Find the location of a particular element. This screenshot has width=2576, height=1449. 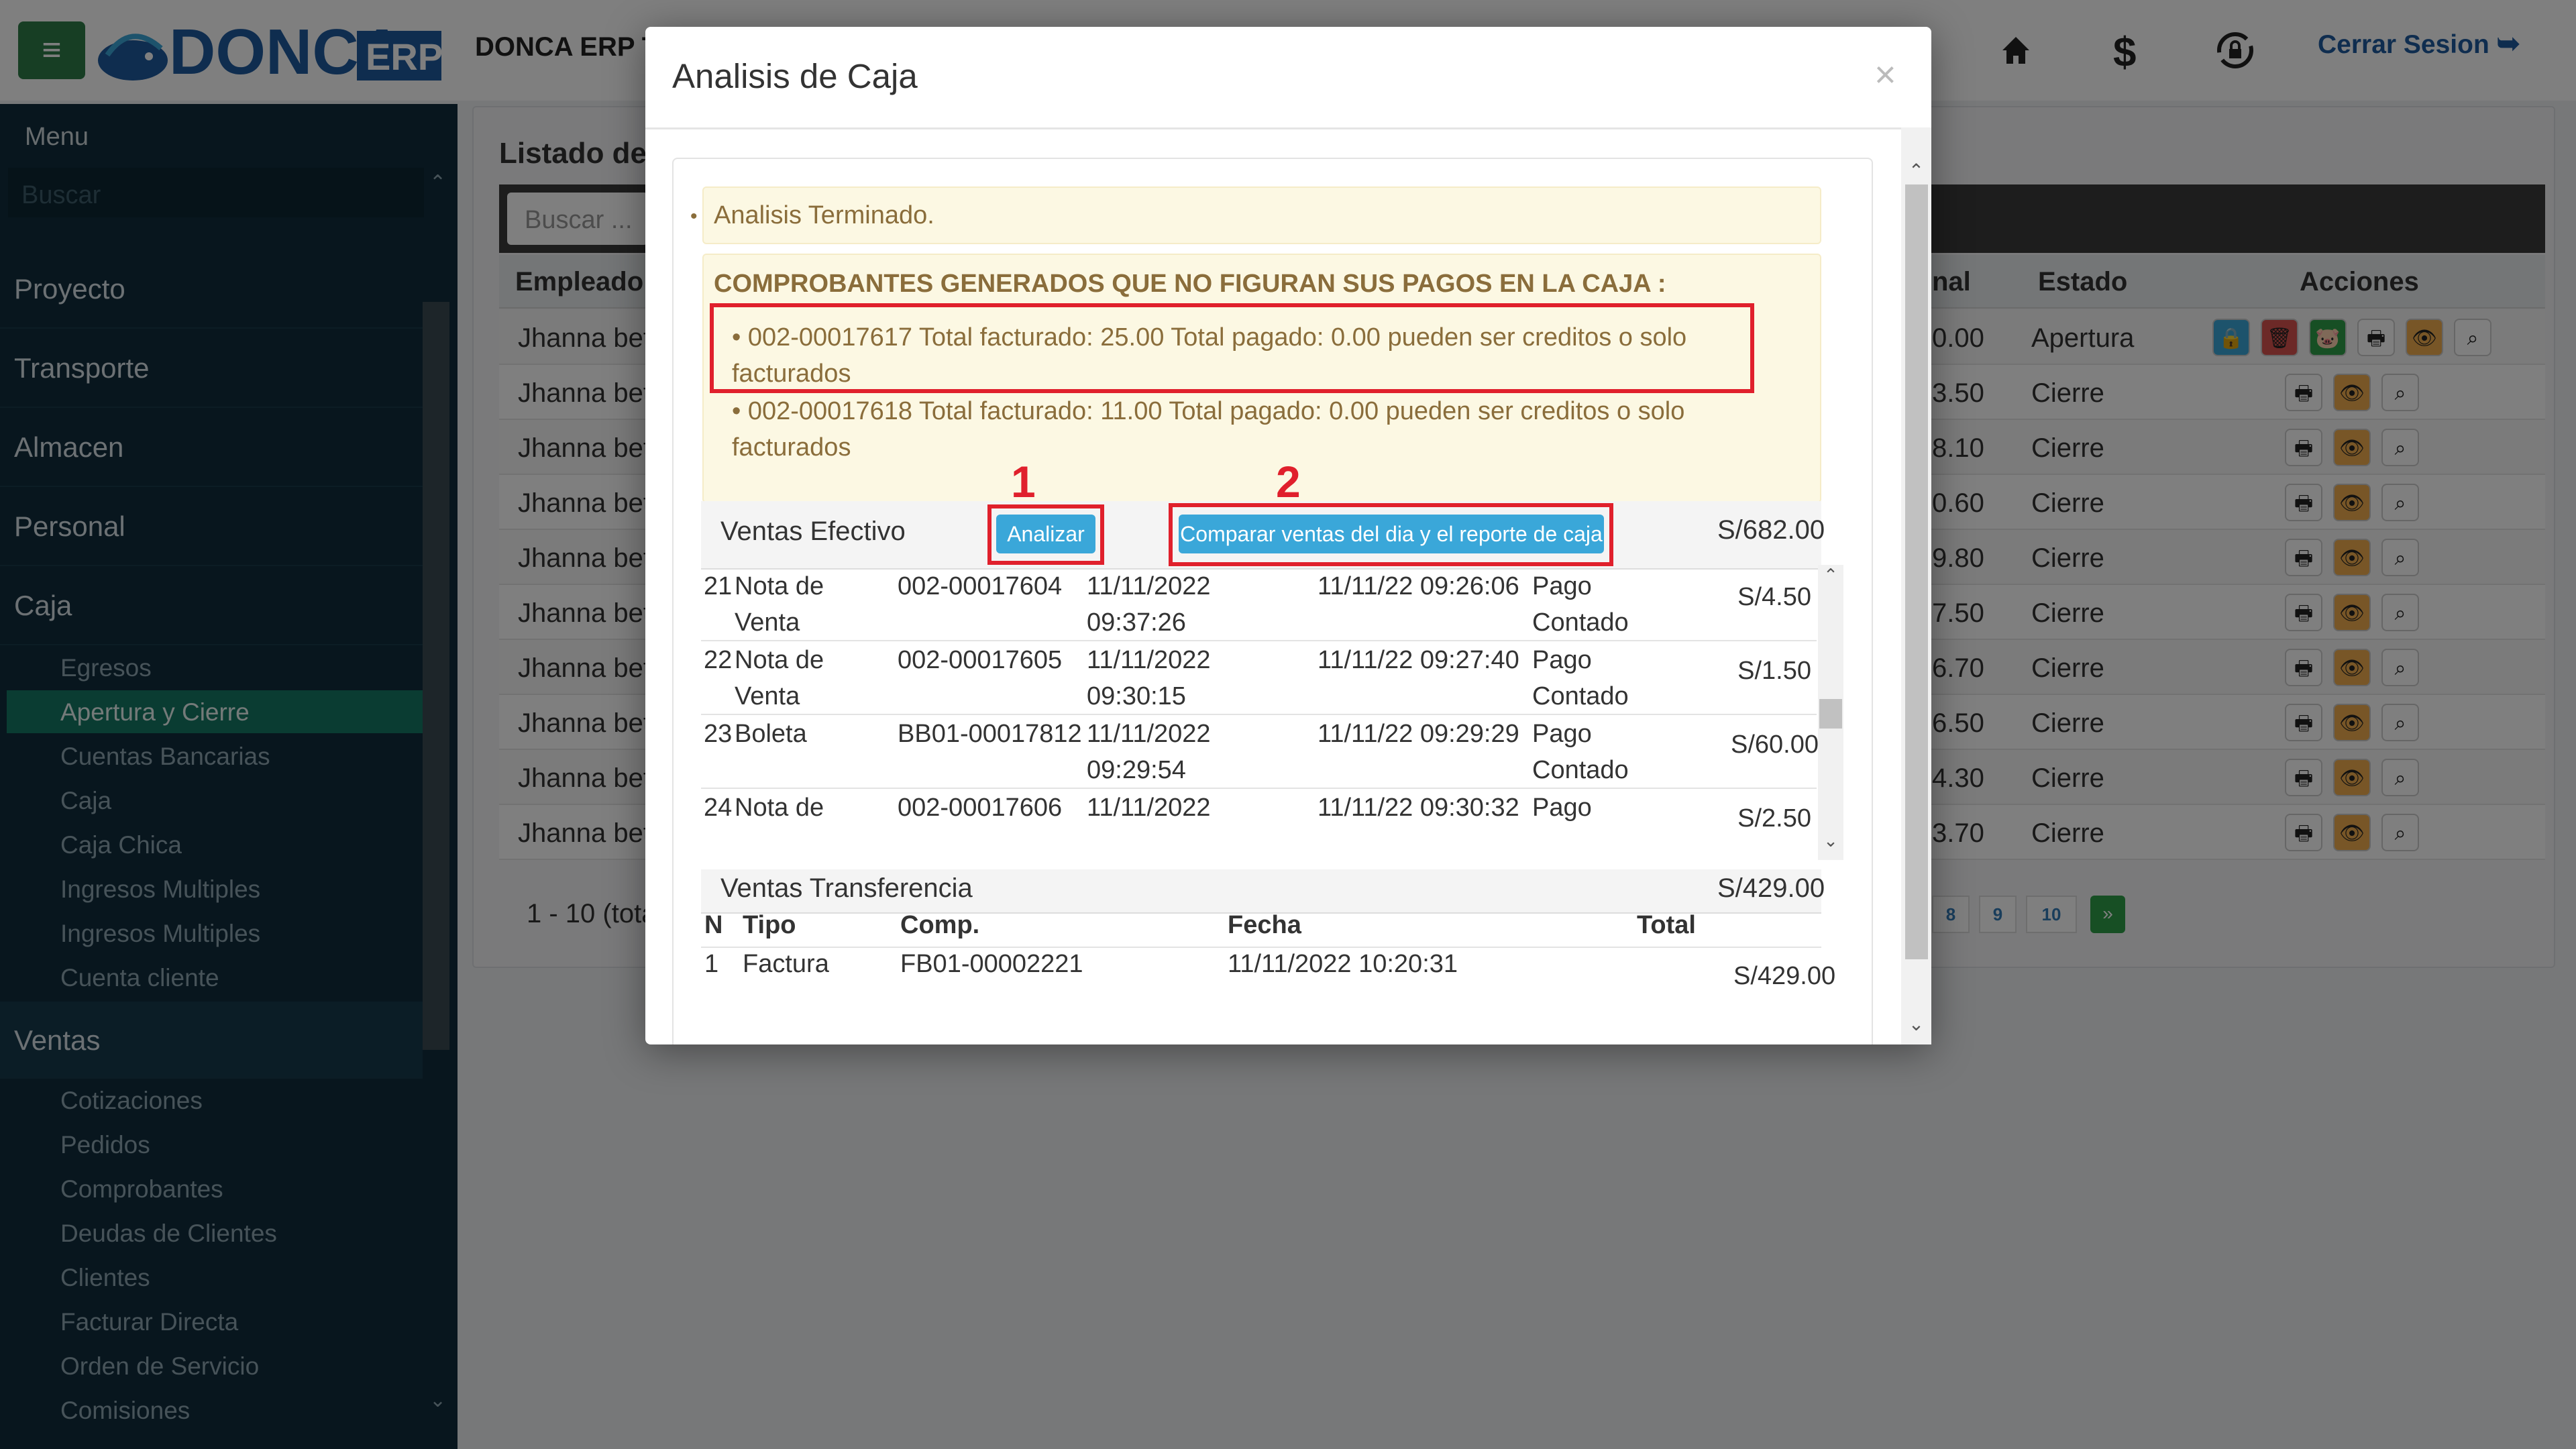

callout-2: 2 is located at coordinates (1288, 481).